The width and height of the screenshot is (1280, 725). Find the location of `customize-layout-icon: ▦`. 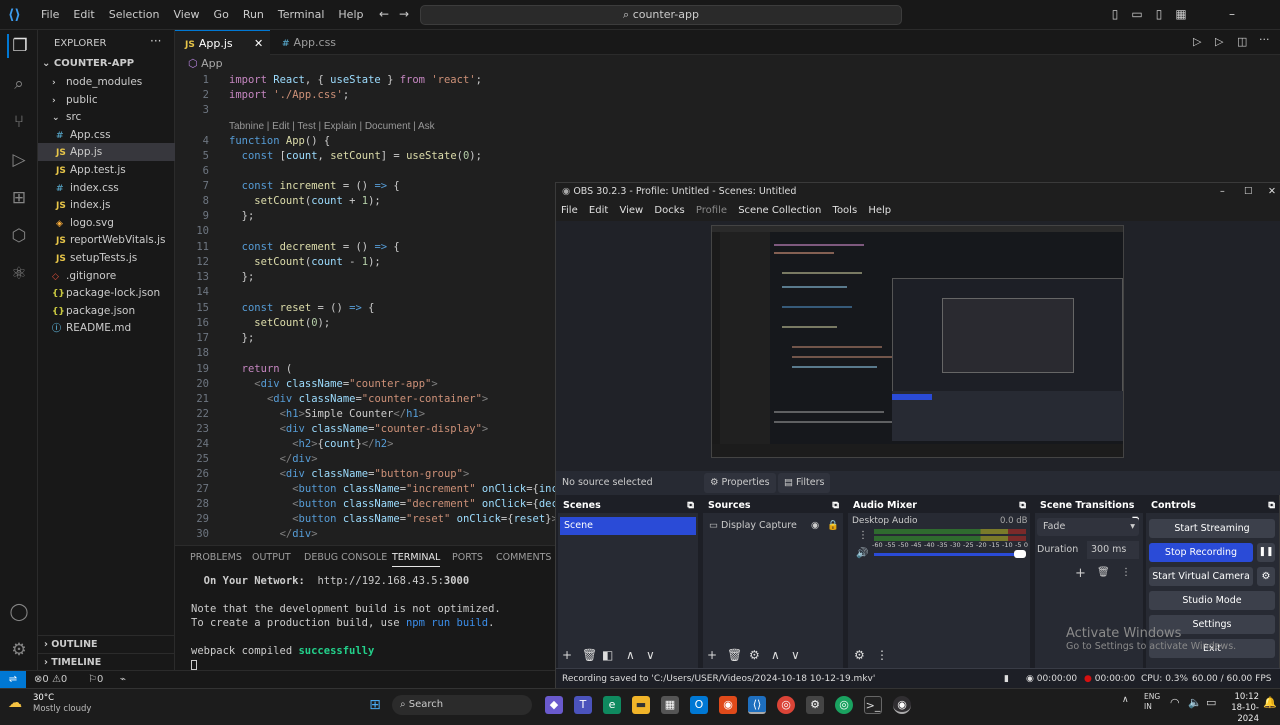

customize-layout-icon: ▦ is located at coordinates (1181, 14).